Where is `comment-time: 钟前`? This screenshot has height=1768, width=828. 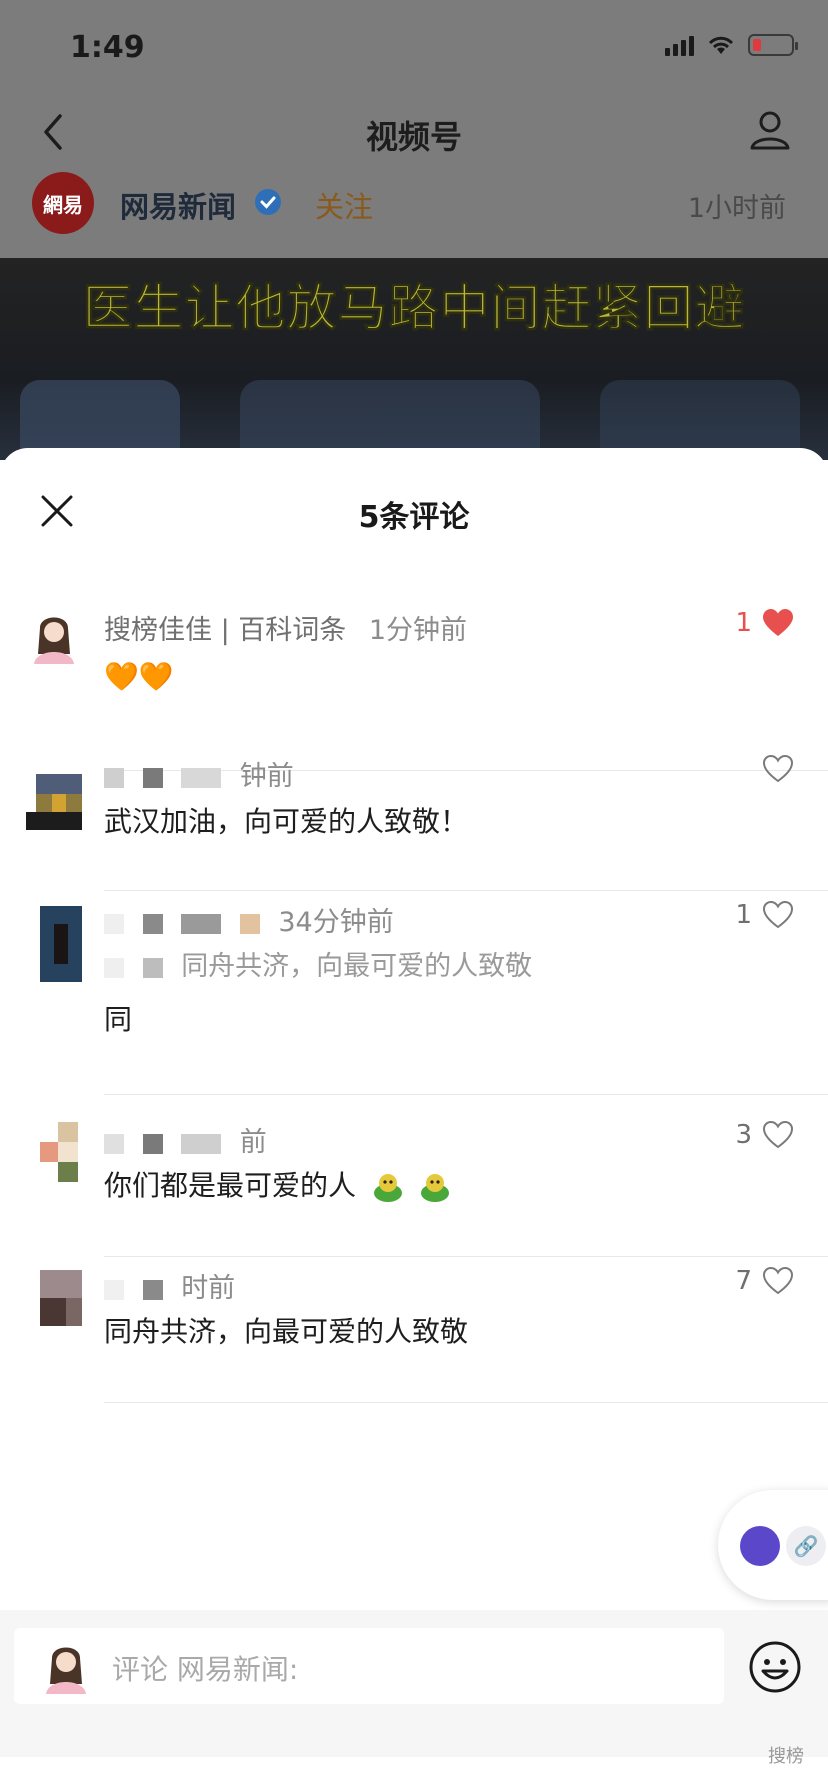
comment-time: 钟前 is located at coordinates (266, 776).